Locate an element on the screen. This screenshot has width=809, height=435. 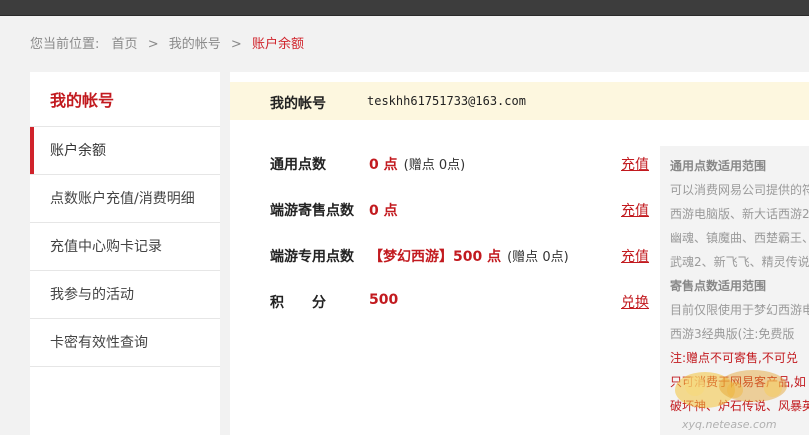
dedicated-points-gift: (赠点 0点) is located at coordinates (538, 257).